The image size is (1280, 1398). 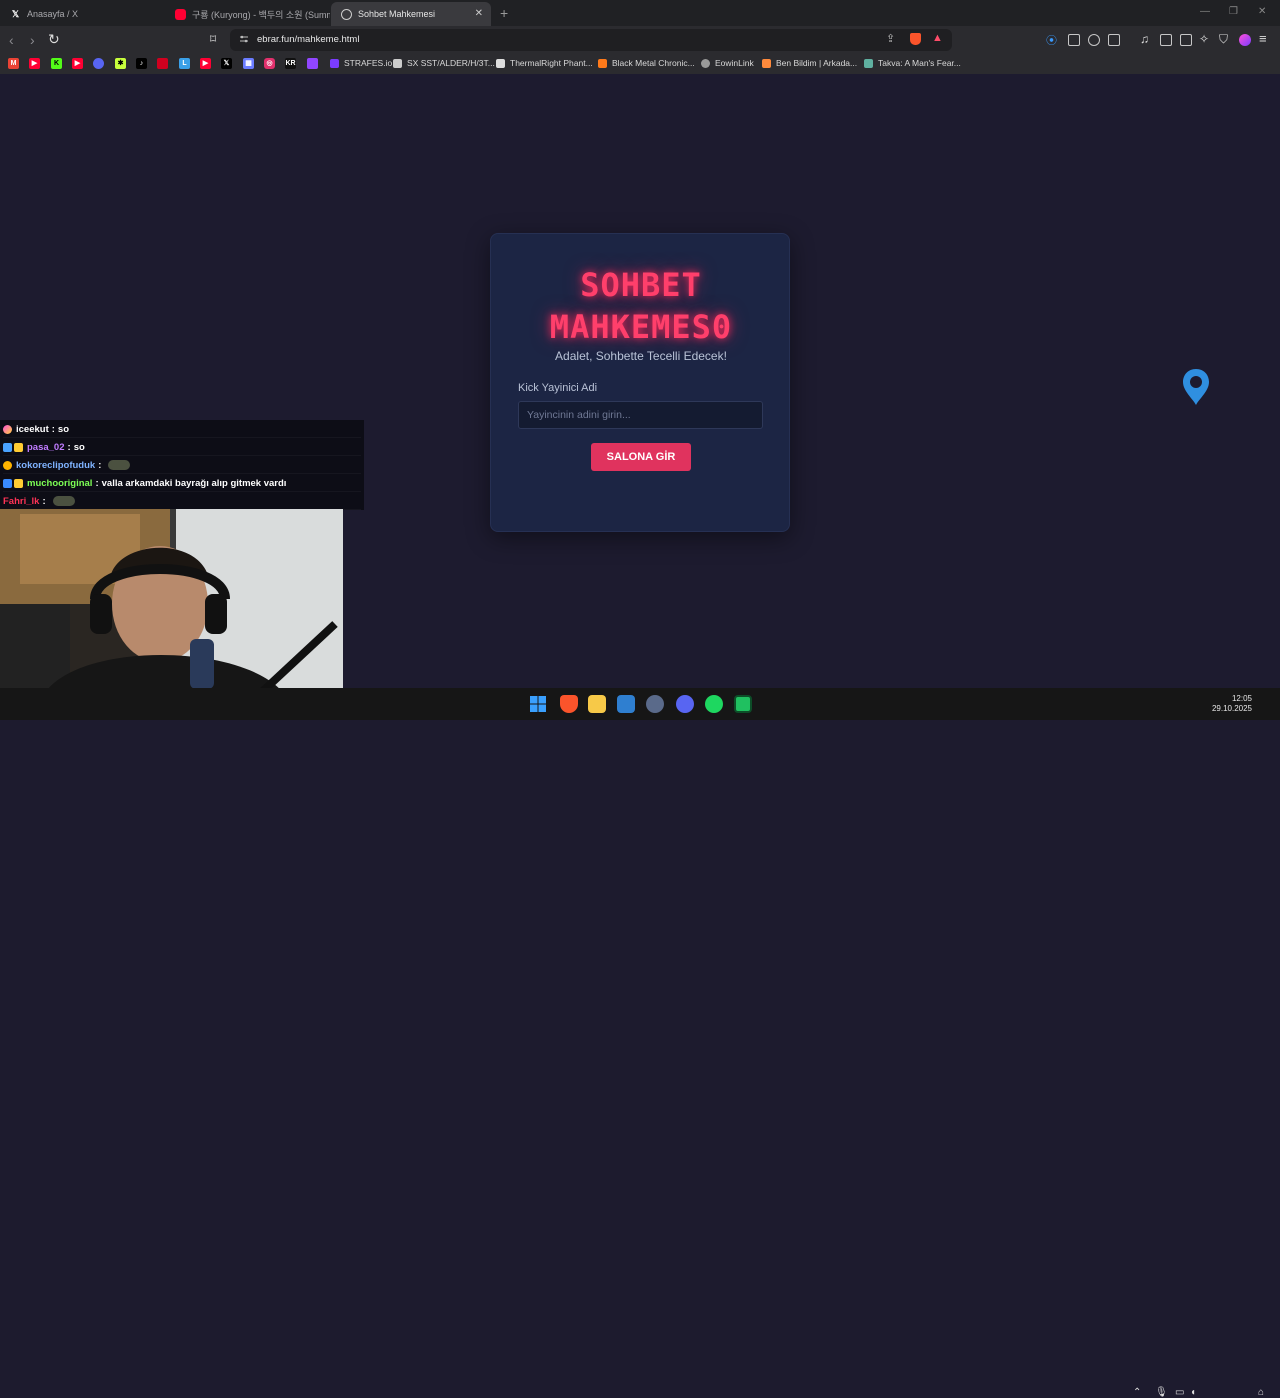 I want to click on site-settings-icon, so click(x=244, y=39).